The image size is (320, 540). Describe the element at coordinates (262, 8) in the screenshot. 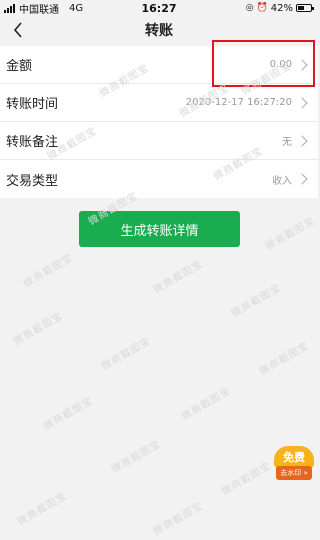

I see `alarm-icon: ⏰` at that location.